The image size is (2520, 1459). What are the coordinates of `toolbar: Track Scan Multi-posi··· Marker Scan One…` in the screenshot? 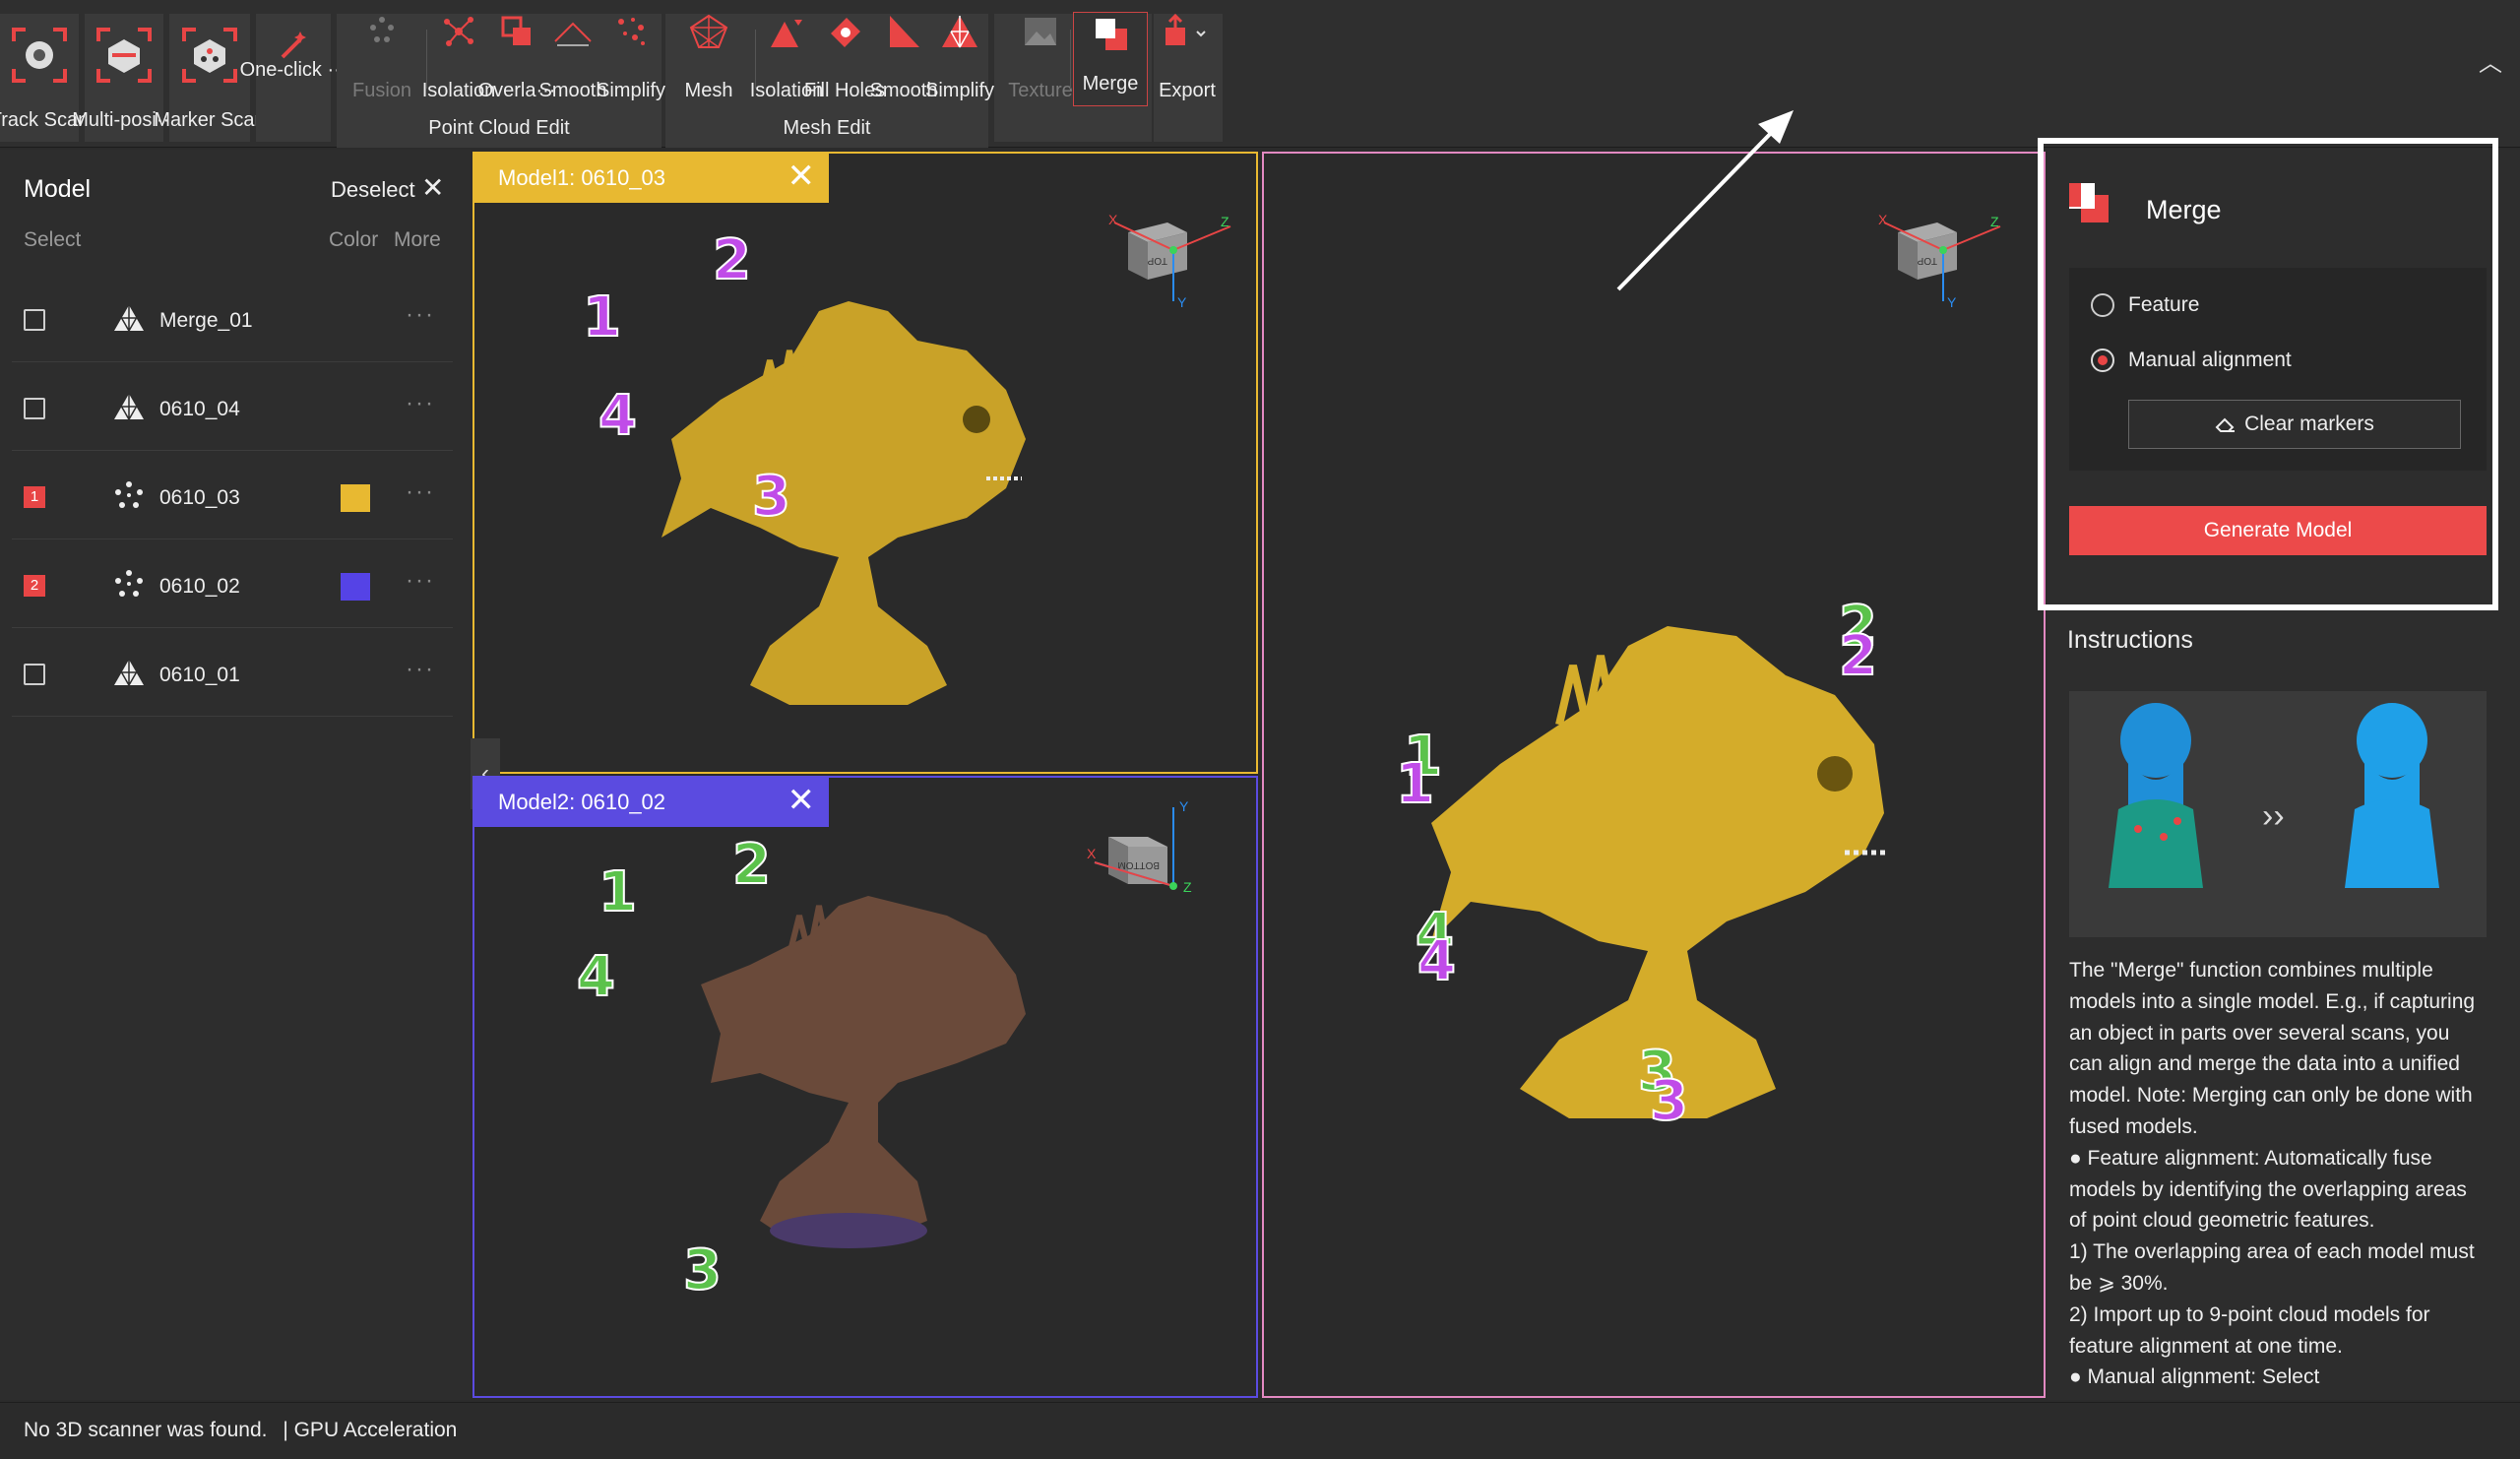 It's located at (1260, 74).